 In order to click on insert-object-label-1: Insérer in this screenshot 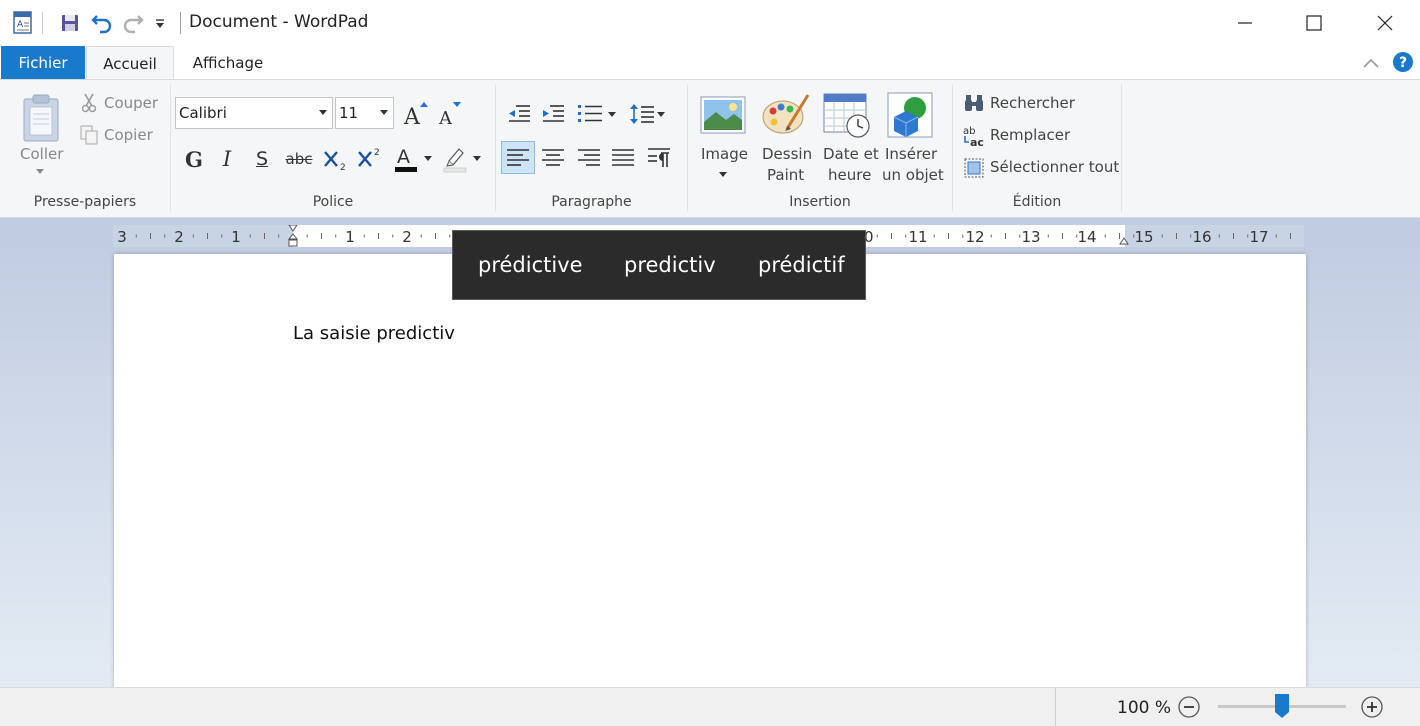, I will do `click(911, 154)`.